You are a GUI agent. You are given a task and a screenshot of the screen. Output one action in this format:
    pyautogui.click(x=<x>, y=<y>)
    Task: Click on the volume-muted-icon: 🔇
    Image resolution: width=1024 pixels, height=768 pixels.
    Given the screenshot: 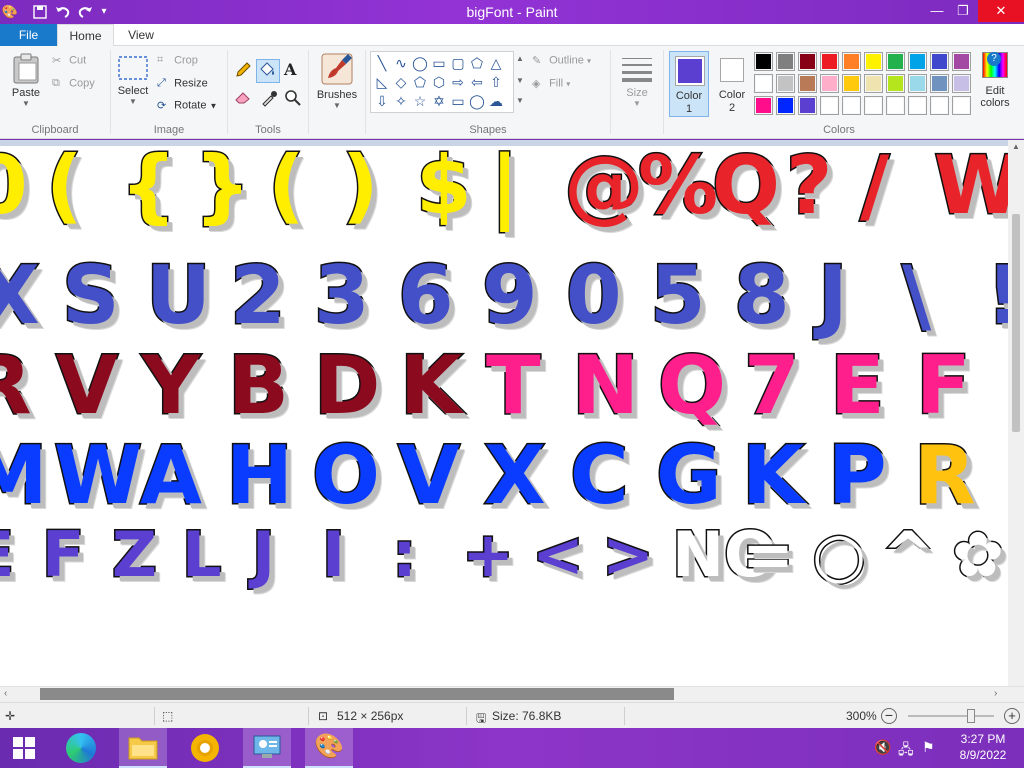 What is the action you would take?
    pyautogui.click(x=882, y=747)
    